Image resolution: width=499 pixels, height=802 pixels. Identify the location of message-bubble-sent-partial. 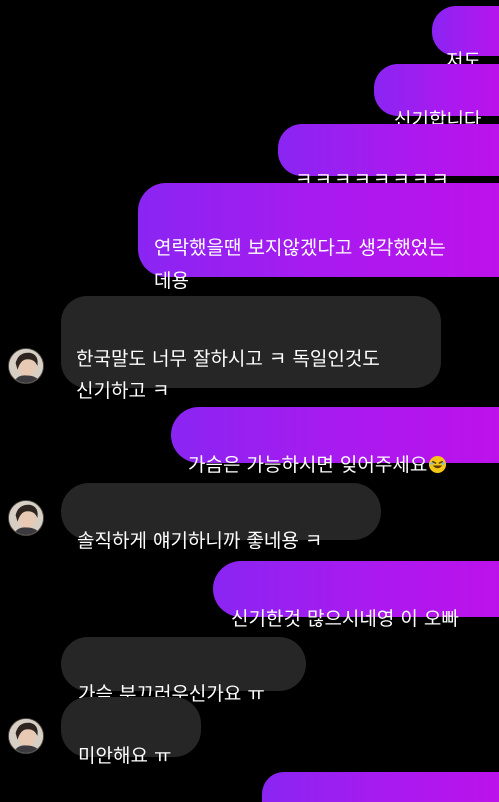
(380, 787).